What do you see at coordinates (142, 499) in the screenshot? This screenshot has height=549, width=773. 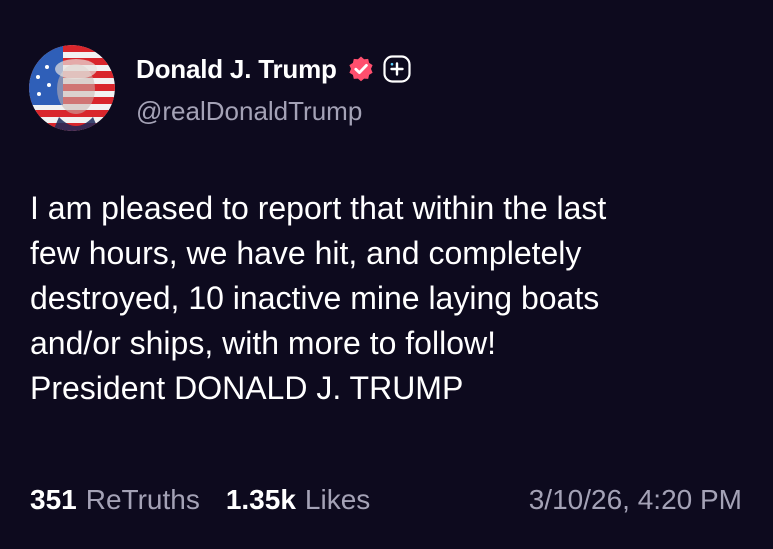 I see `retruths-label: ReTruths` at bounding box center [142, 499].